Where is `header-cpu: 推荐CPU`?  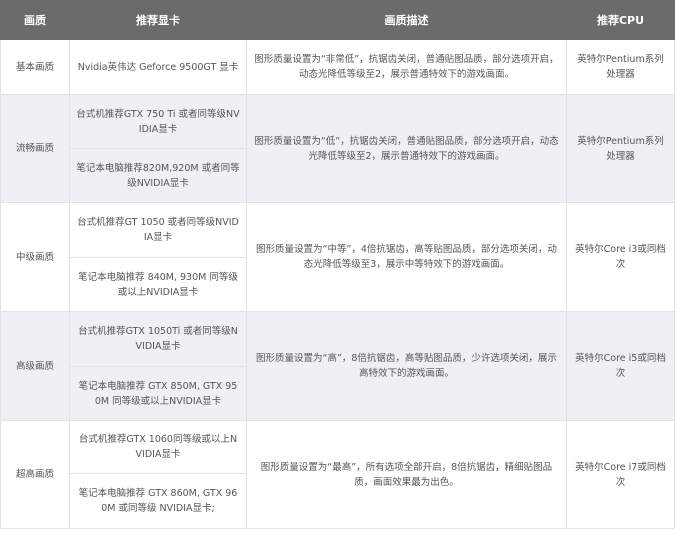
header-cpu: 推荐CPU is located at coordinates (620, 20).